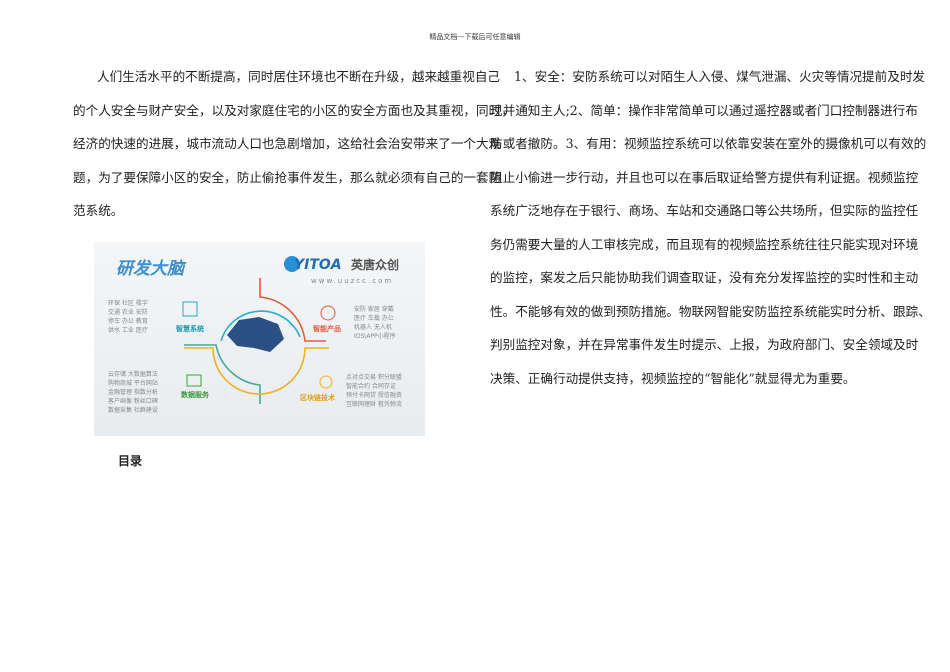 This screenshot has width=950, height=672. Describe the element at coordinates (704, 177) in the screenshot. I see `text-line: 阻止小偷进一步行动，并且也可以在事后取证给警方提供有利证据。视频监控` at that location.